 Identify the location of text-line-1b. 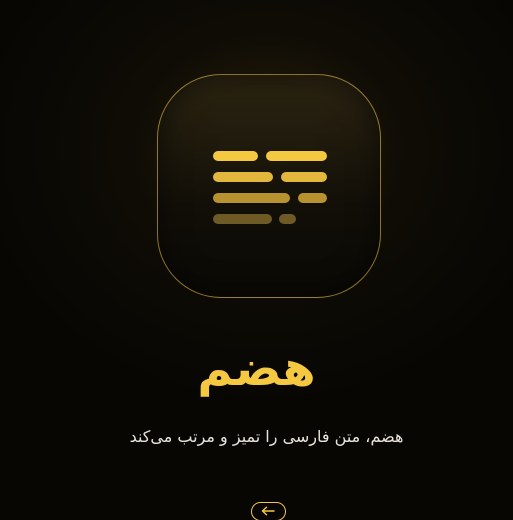
(296, 156).